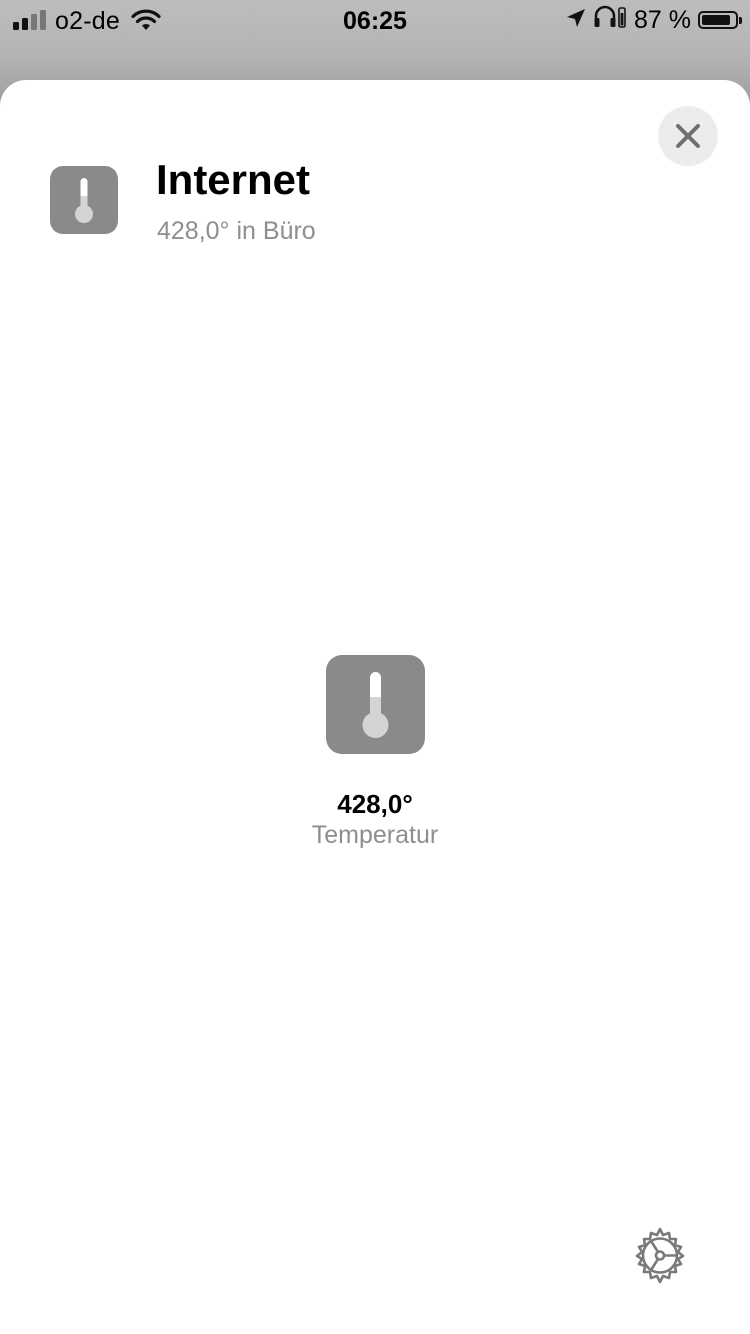 The width and height of the screenshot is (750, 1334). Describe the element at coordinates (720, 20) in the screenshot. I see `battery-icon` at that location.